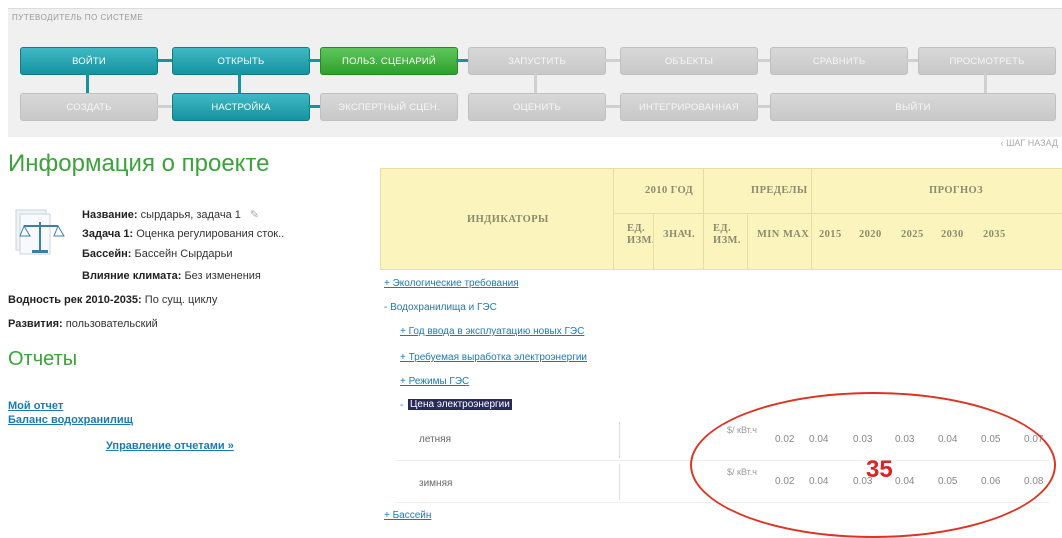 The height and width of the screenshot is (538, 1062). Describe the element at coordinates (171, 215) in the screenshot. I see `project-name: Название: сырдарья, задача 1 ✎` at that location.